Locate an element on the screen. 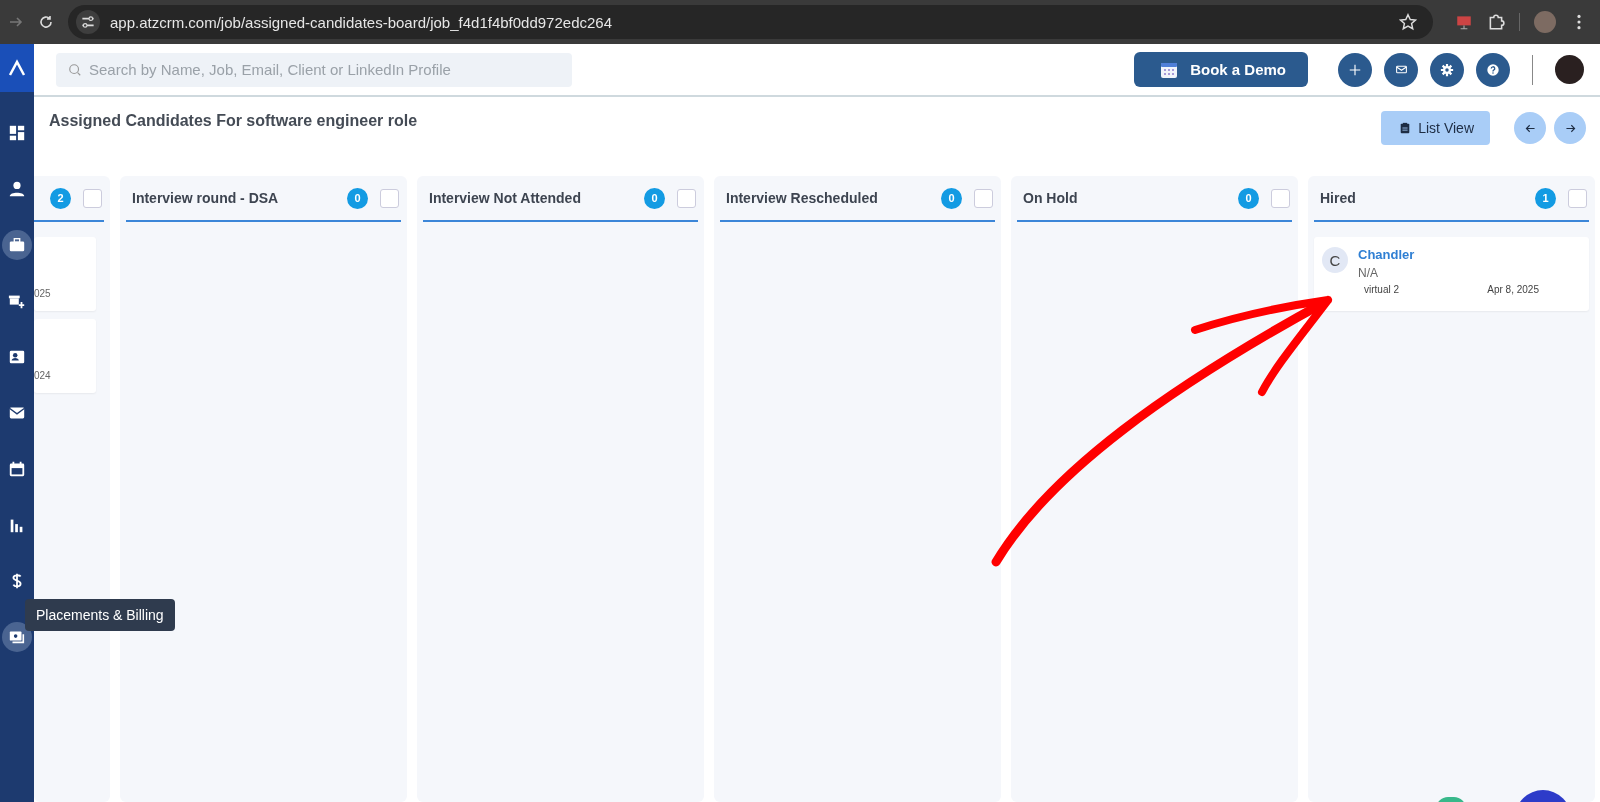  page-title: Assigned Candidates For software engineer role is located at coordinates (233, 121).